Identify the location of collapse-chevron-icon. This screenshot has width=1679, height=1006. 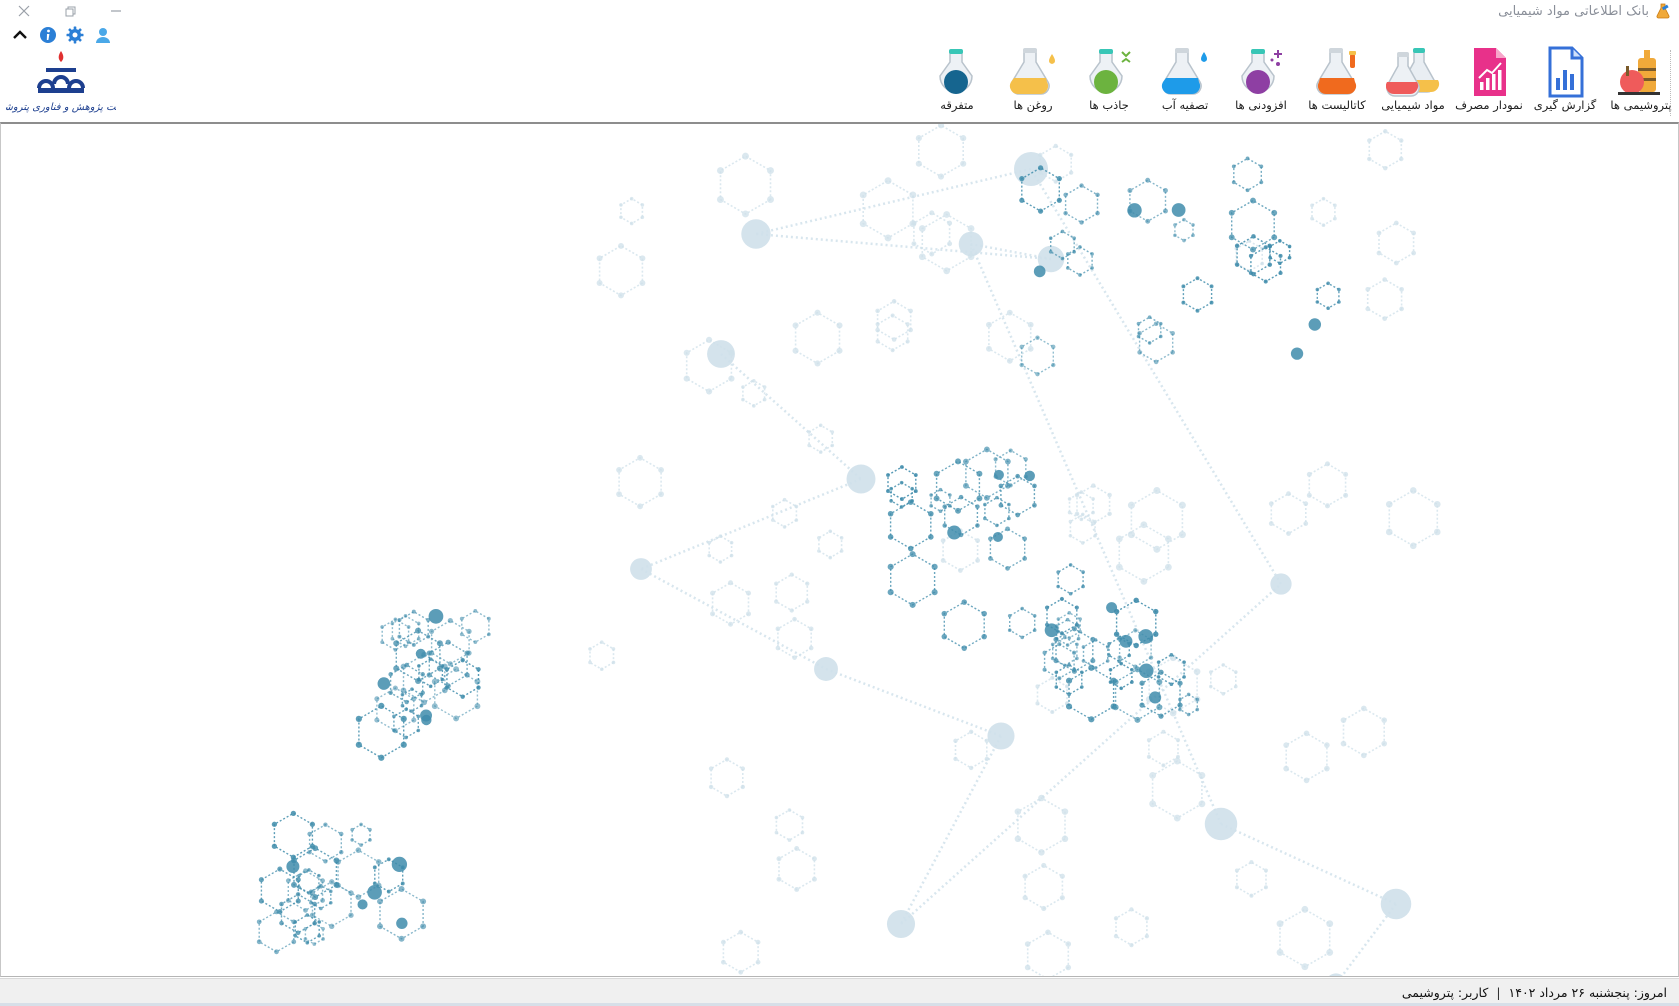
(20, 35).